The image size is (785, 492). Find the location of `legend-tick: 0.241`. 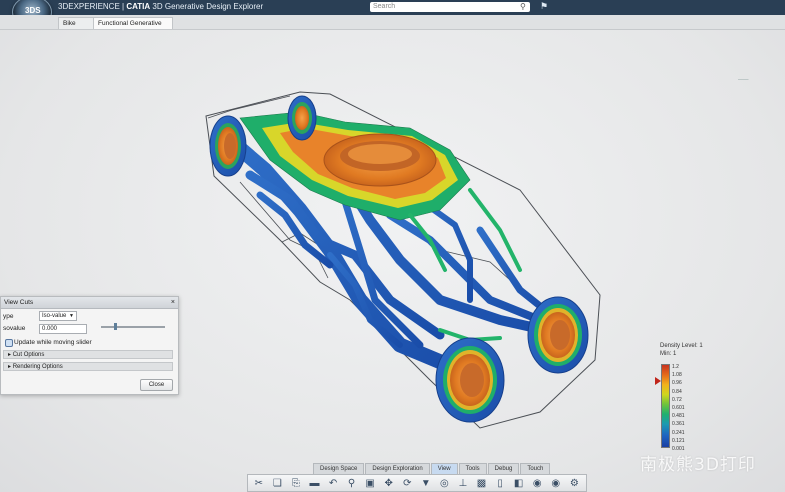

legend-tick: 0.241 is located at coordinates (678, 432).